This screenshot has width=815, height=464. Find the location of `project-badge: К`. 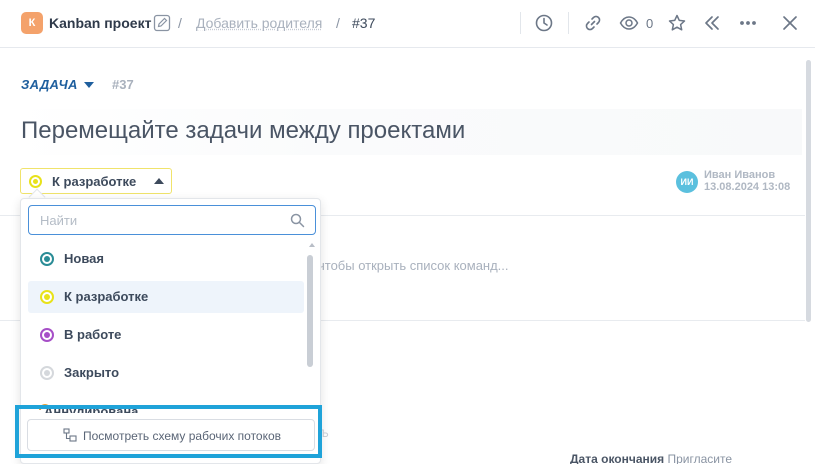

project-badge: К is located at coordinates (32, 23).